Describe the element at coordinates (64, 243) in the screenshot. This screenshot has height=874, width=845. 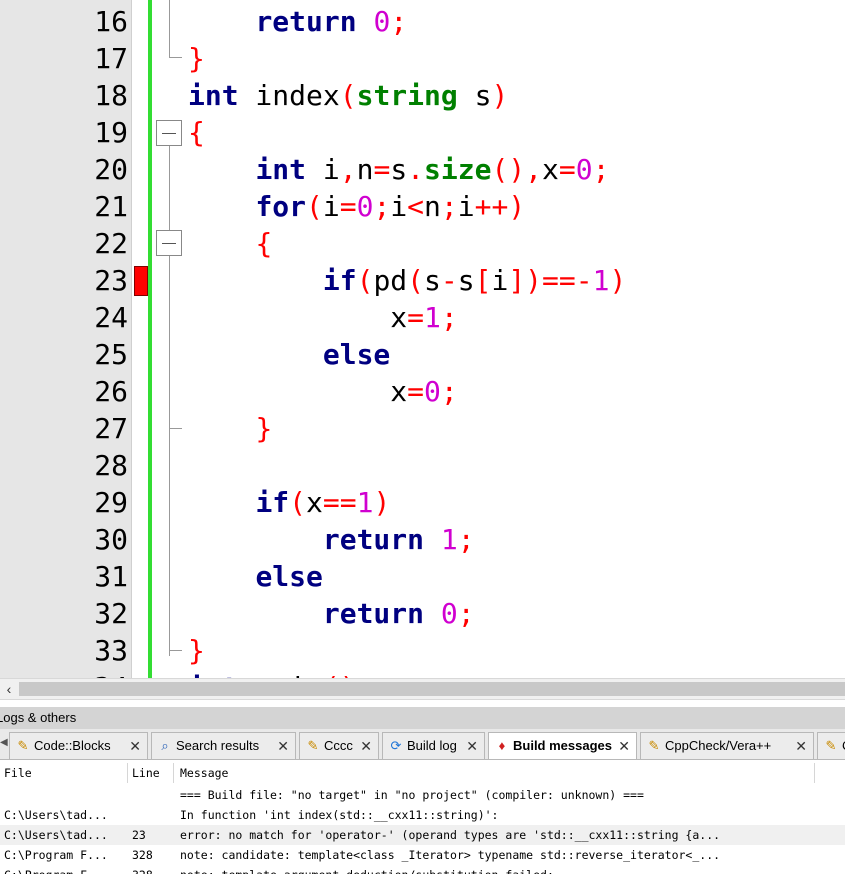
I see `line-number: 22` at that location.